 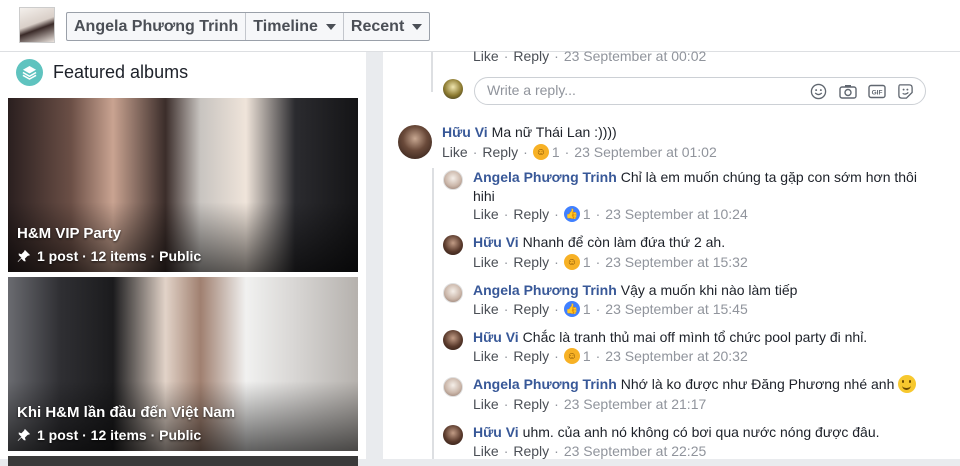 I want to click on comment-actions: Like · Reply · ☺ 1 · 23 September at 01:02, so click(x=579, y=152).